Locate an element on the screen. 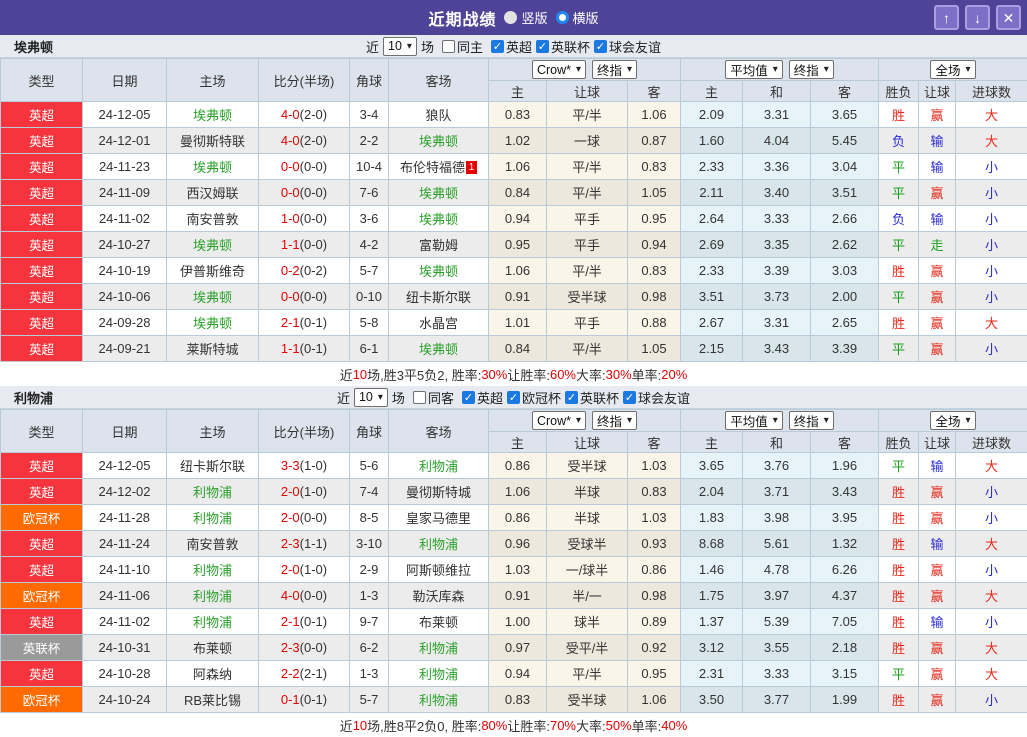 This screenshot has width=1027, height=737. goals-result-cell: 大 is located at coordinates (991, 544).